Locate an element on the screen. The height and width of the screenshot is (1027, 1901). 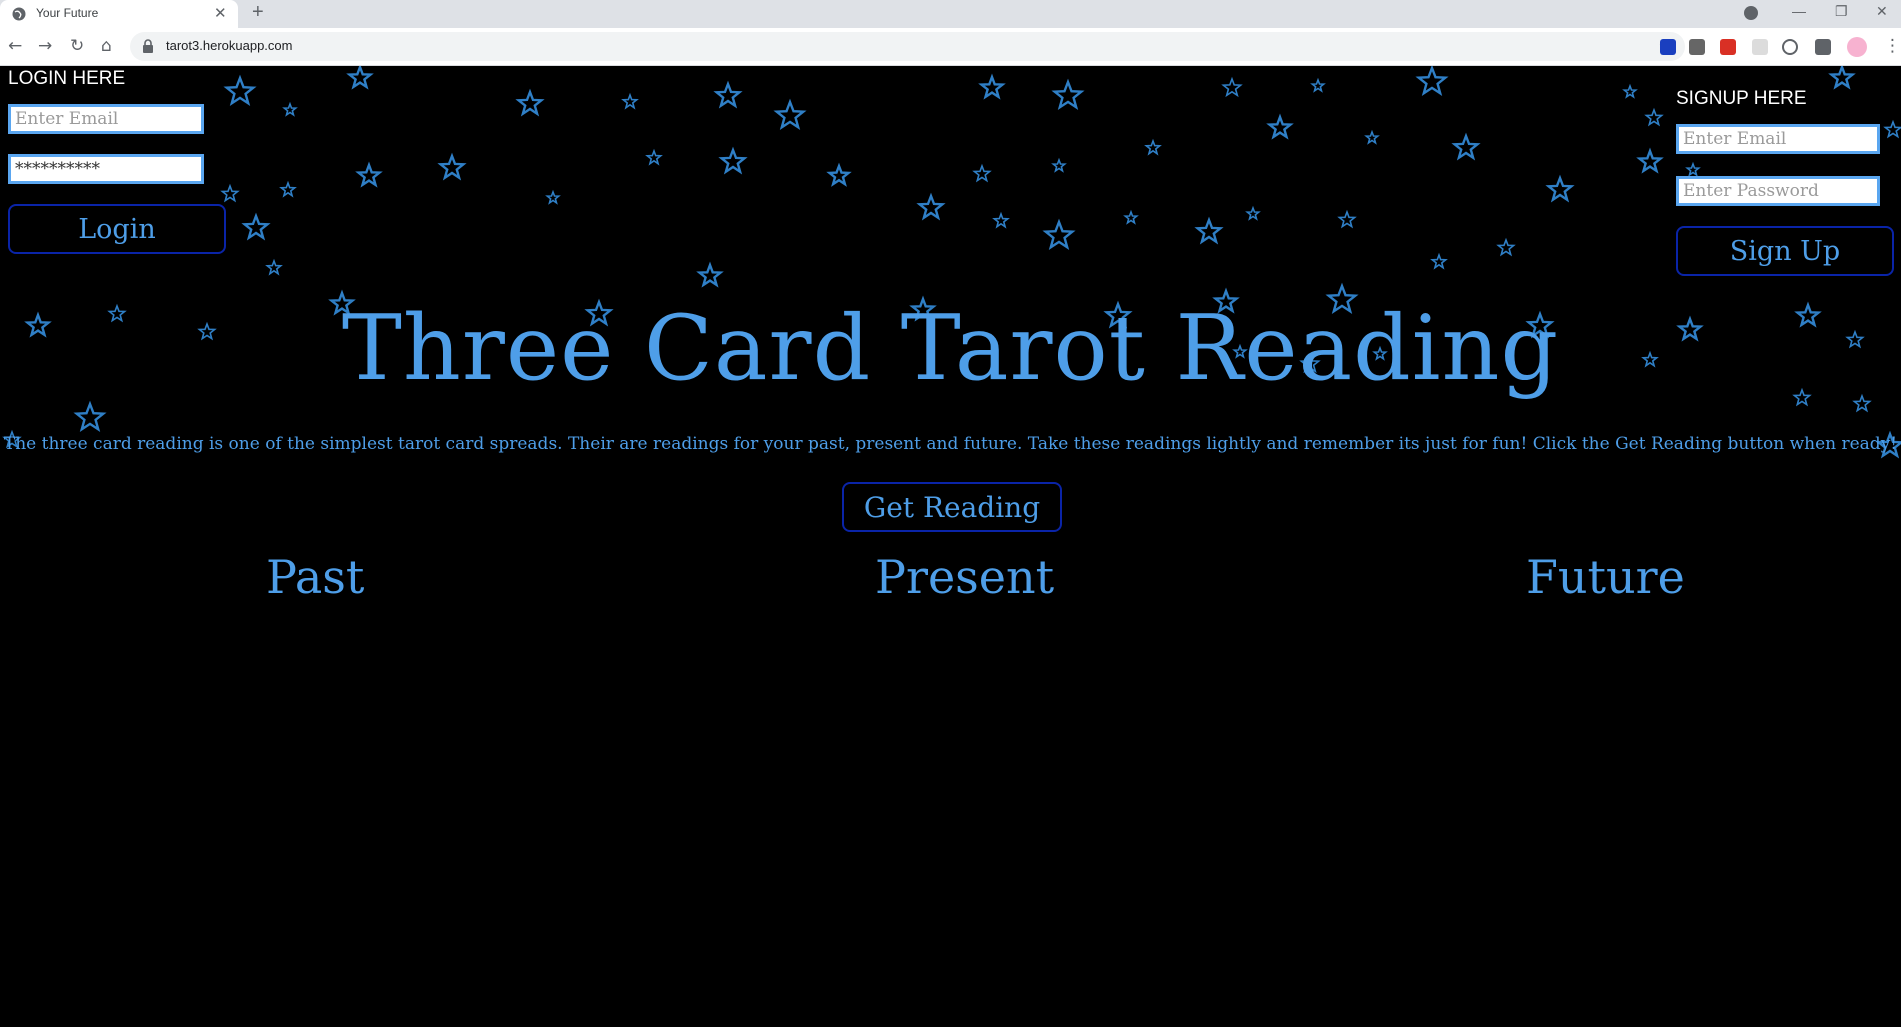
signup-password-input is located at coordinates (1778, 191).